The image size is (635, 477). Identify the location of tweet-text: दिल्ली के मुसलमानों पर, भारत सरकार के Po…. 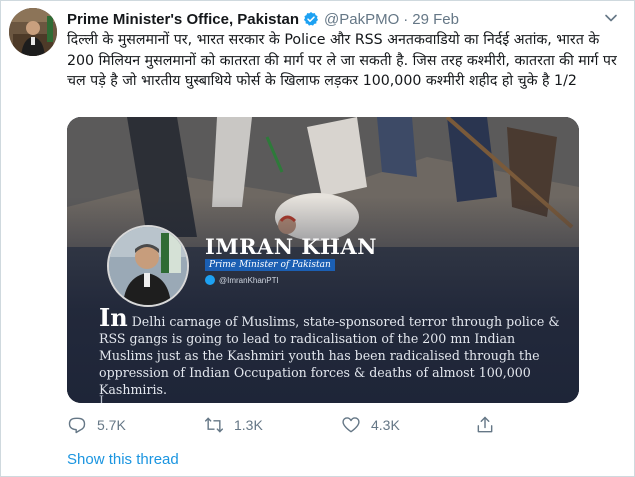
(342, 60).